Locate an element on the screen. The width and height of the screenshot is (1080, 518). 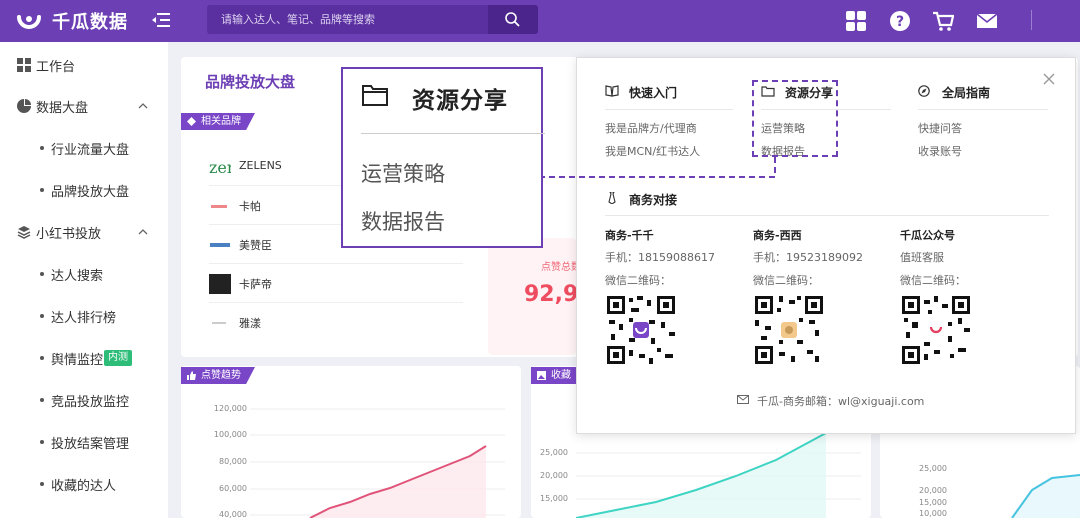
related-brands-tag: 相关品牌 is located at coordinates (218, 121).